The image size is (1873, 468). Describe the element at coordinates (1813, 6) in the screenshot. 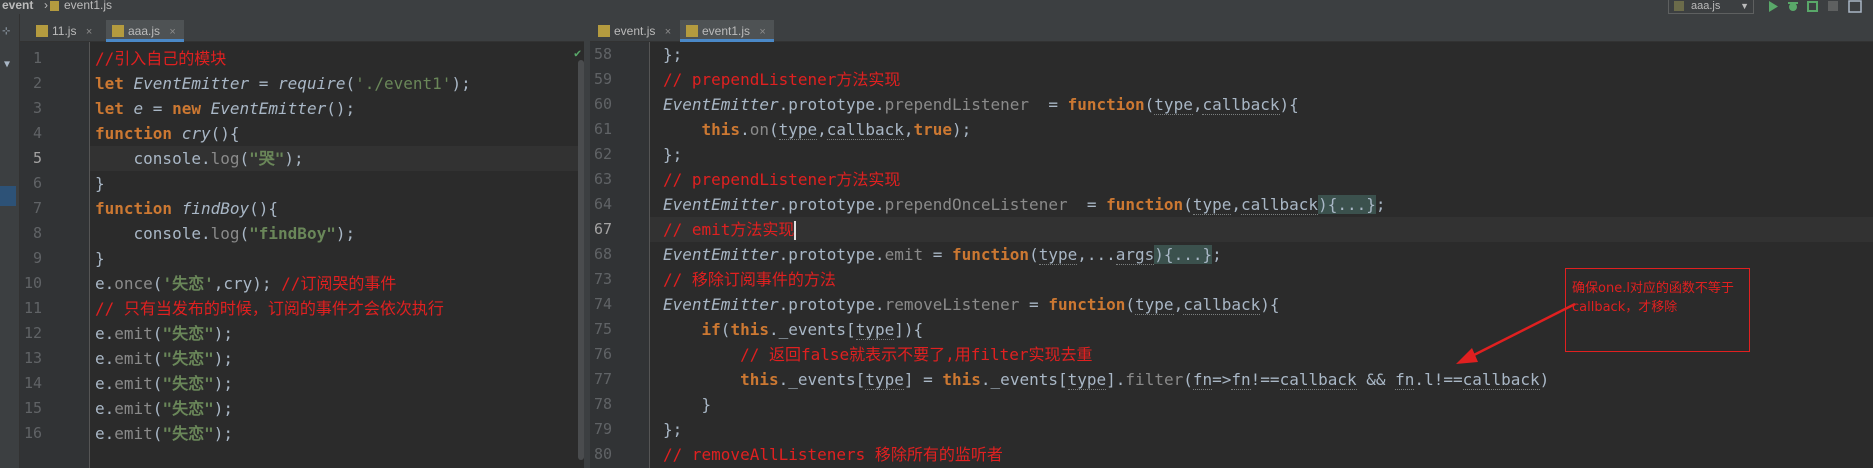

I see `coverage-icon` at that location.